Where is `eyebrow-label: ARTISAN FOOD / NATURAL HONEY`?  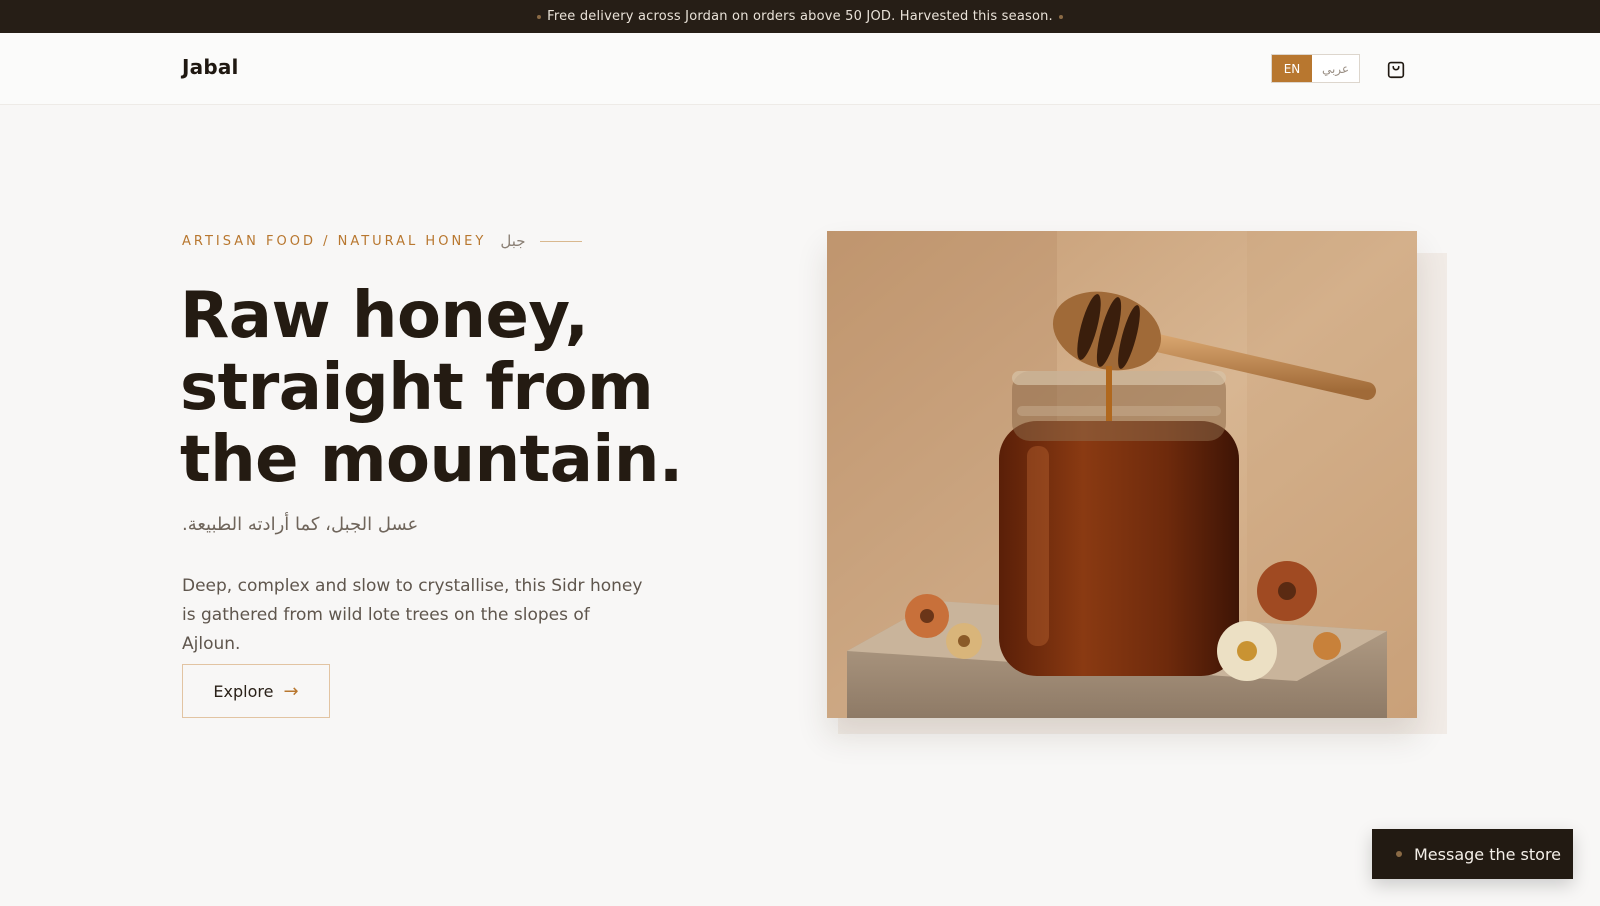 eyebrow-label: ARTISAN FOOD / NATURAL HONEY is located at coordinates (334, 241).